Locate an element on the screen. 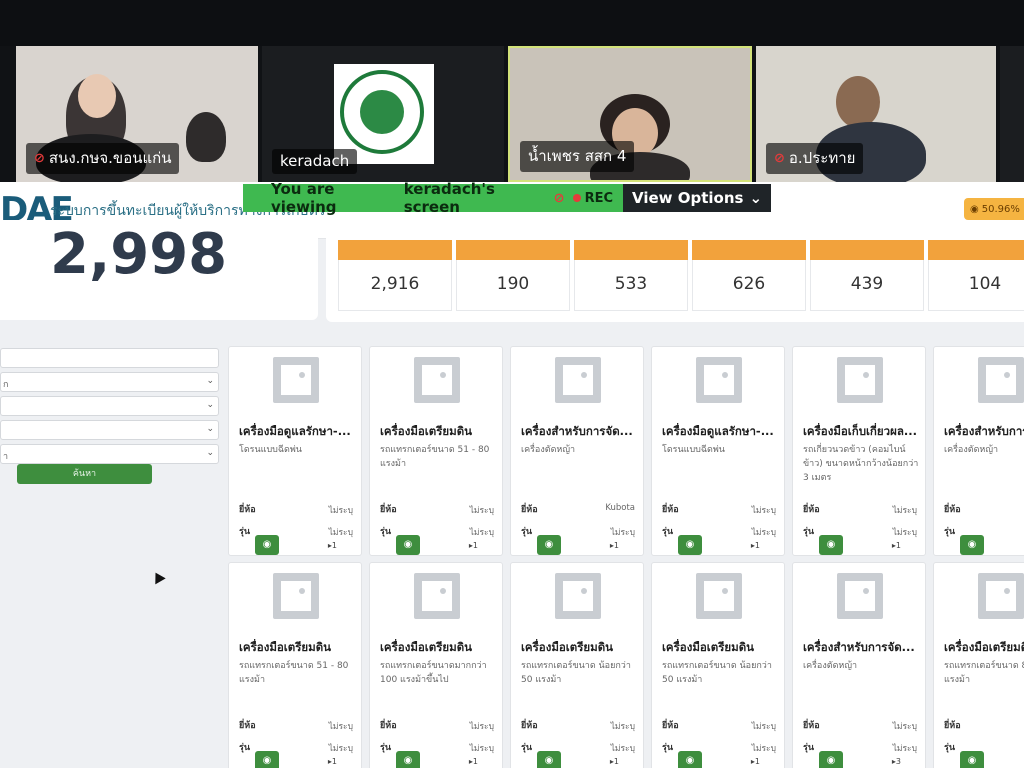 The height and width of the screenshot is (768, 1024). filter-panel: ก ⌄ ⌄ ⌄ า ⌄ ค้นหา is located at coordinates (110, 555).